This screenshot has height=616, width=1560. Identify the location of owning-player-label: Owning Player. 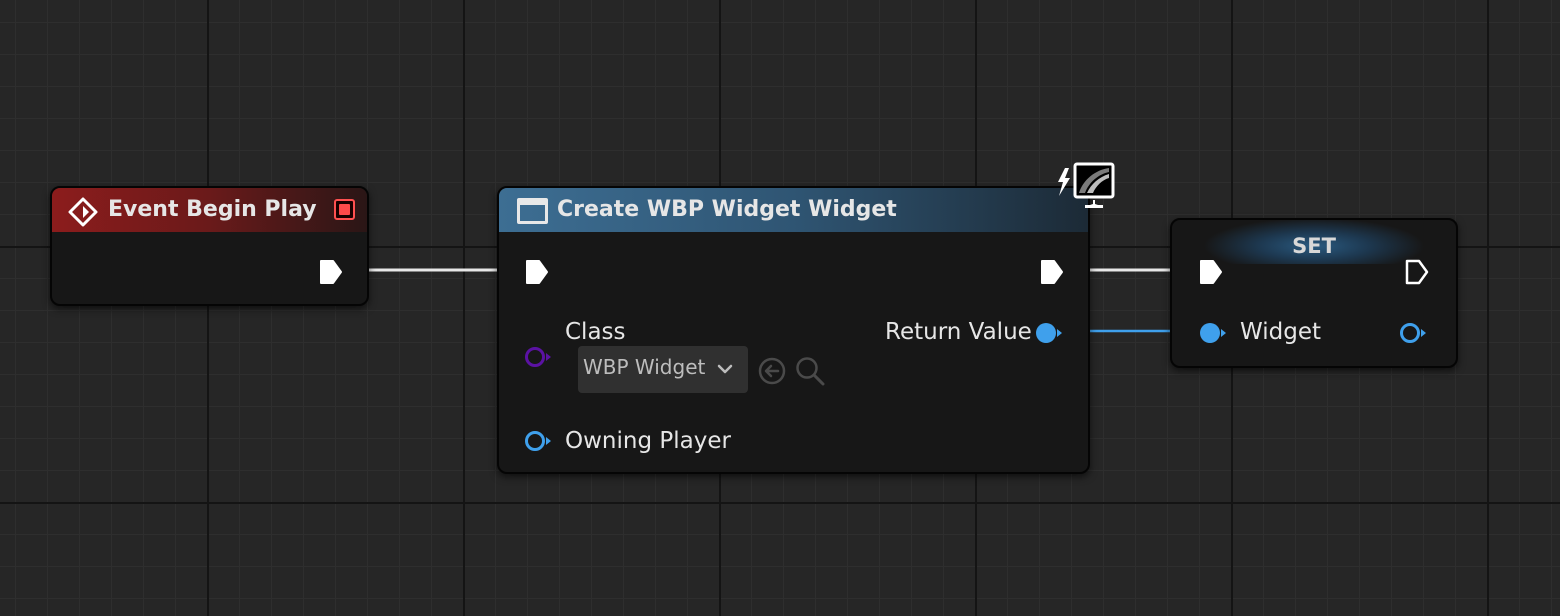
(648, 441).